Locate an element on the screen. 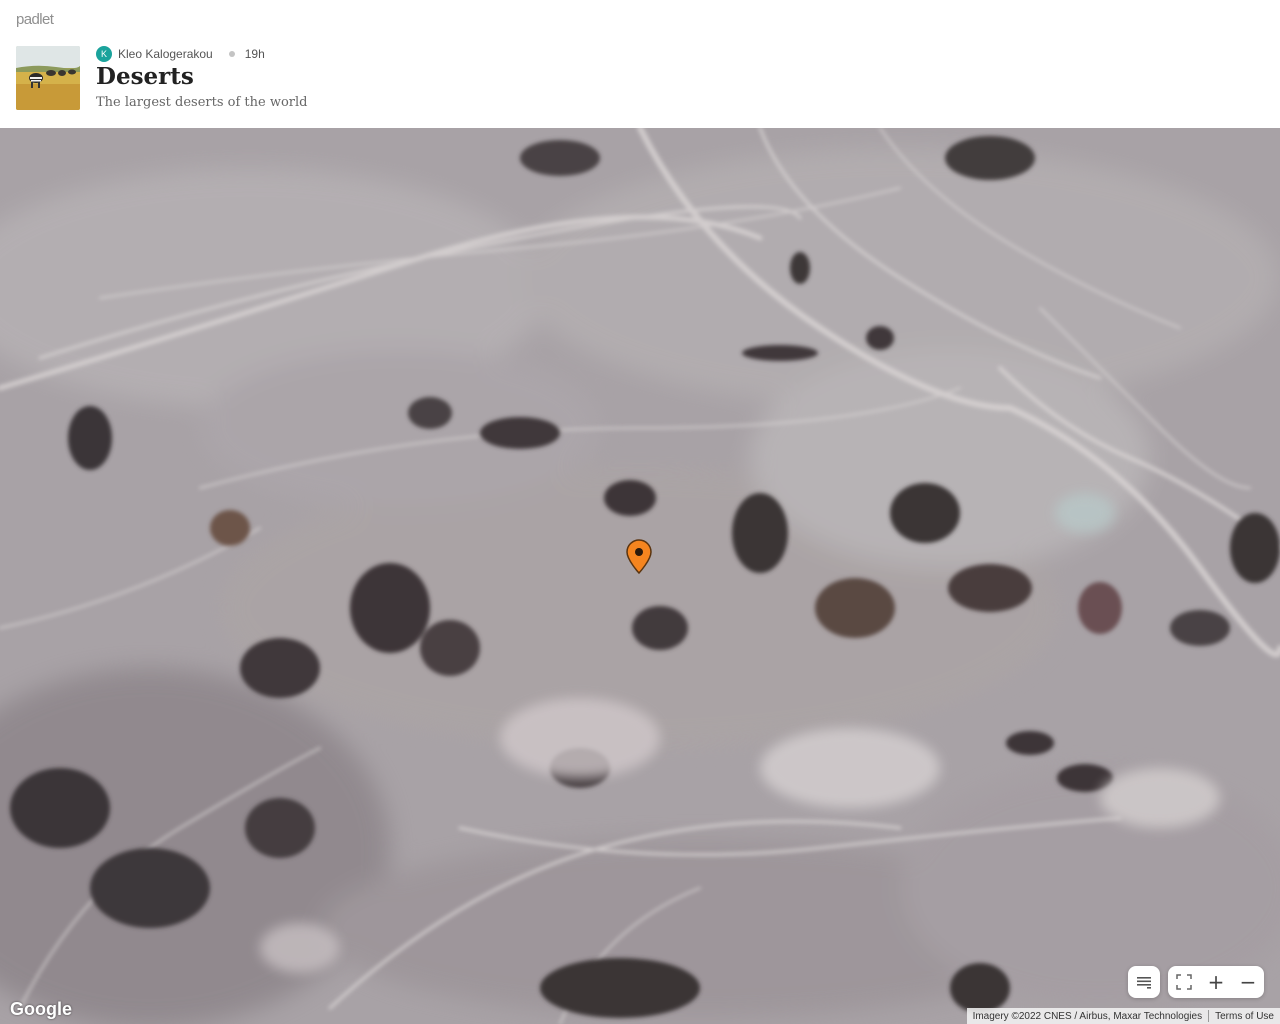  fullscreen-icon is located at coordinates (1184, 982).